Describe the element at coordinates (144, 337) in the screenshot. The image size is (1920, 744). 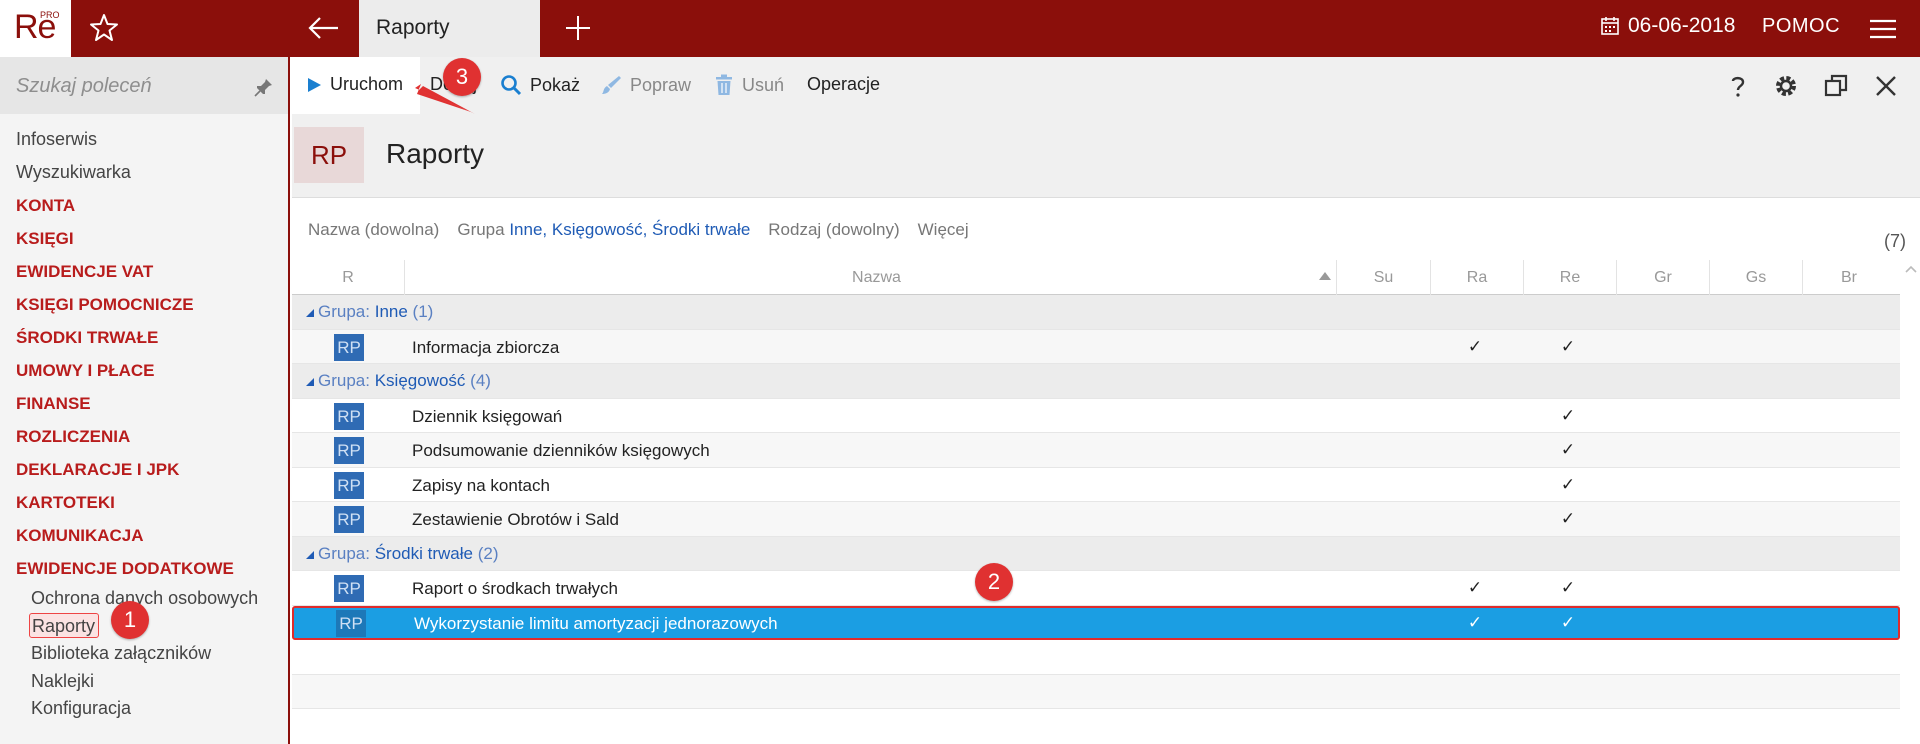
I see `sidebar-item-srodki-trwale: ŚRODKI TRWAŁE` at that location.